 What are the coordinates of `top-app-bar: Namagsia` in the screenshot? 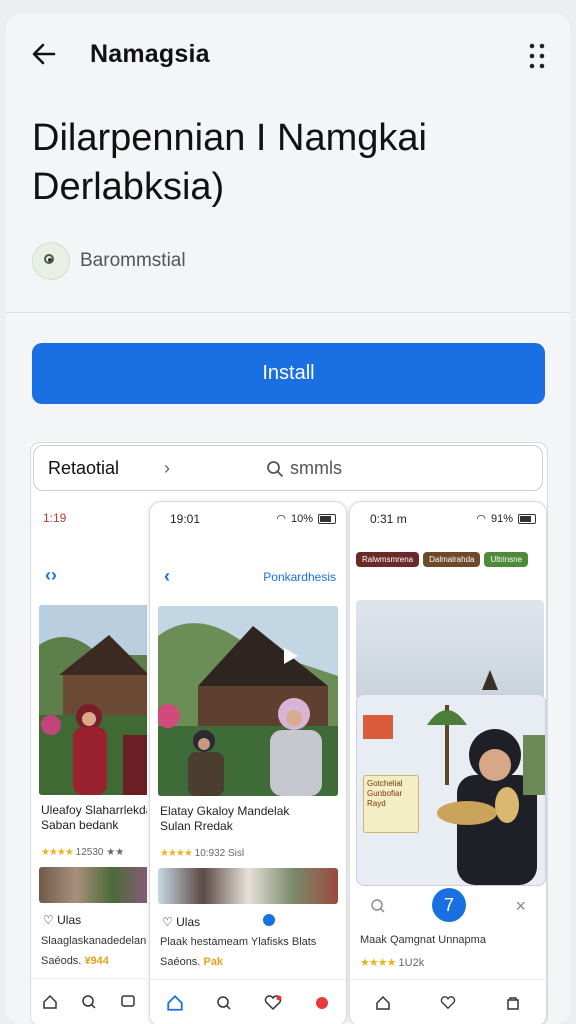 It's located at (288, 54).